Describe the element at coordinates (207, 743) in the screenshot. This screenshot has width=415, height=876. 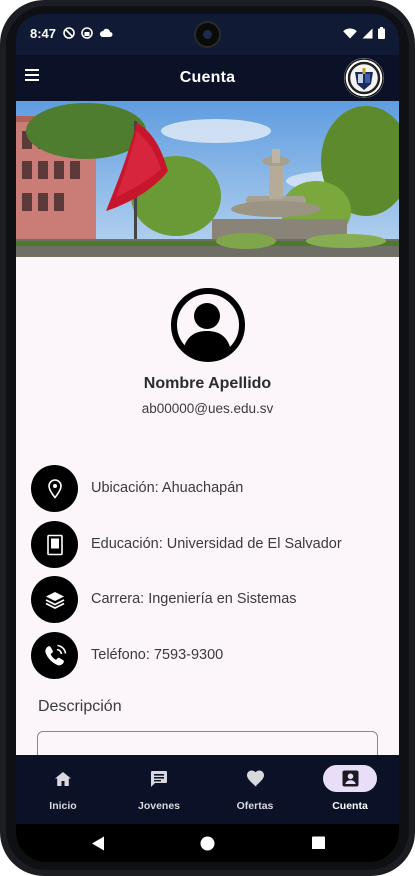
I see `description-field` at that location.